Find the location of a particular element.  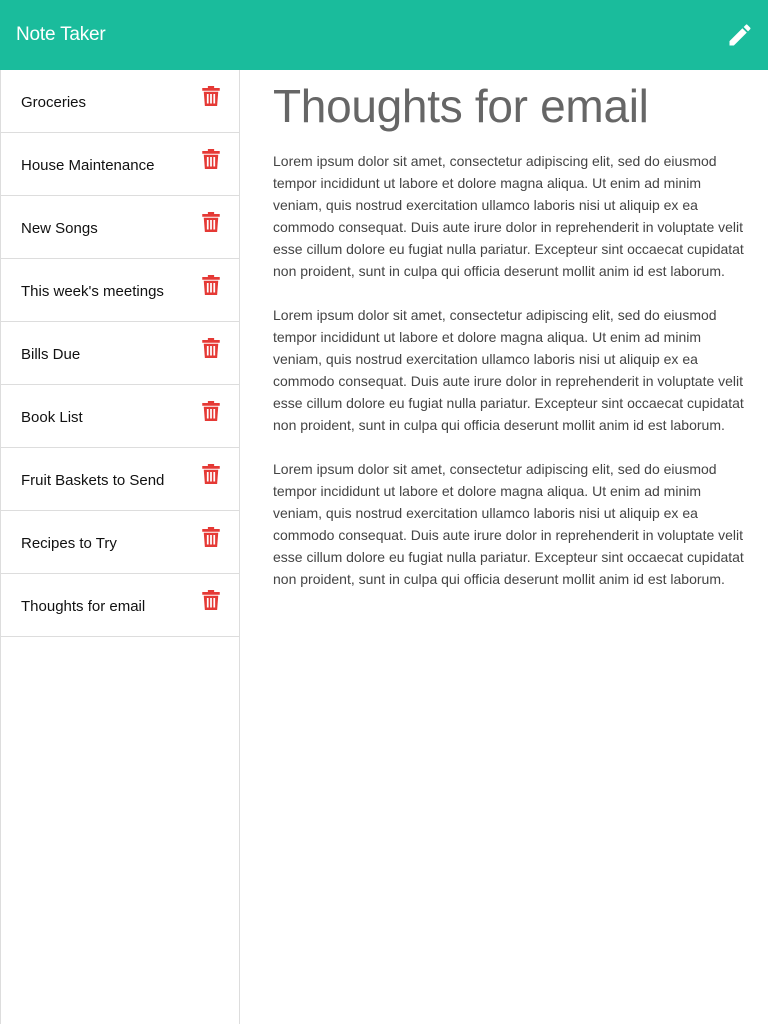

note-item-title: Groceries is located at coordinates (54, 102).